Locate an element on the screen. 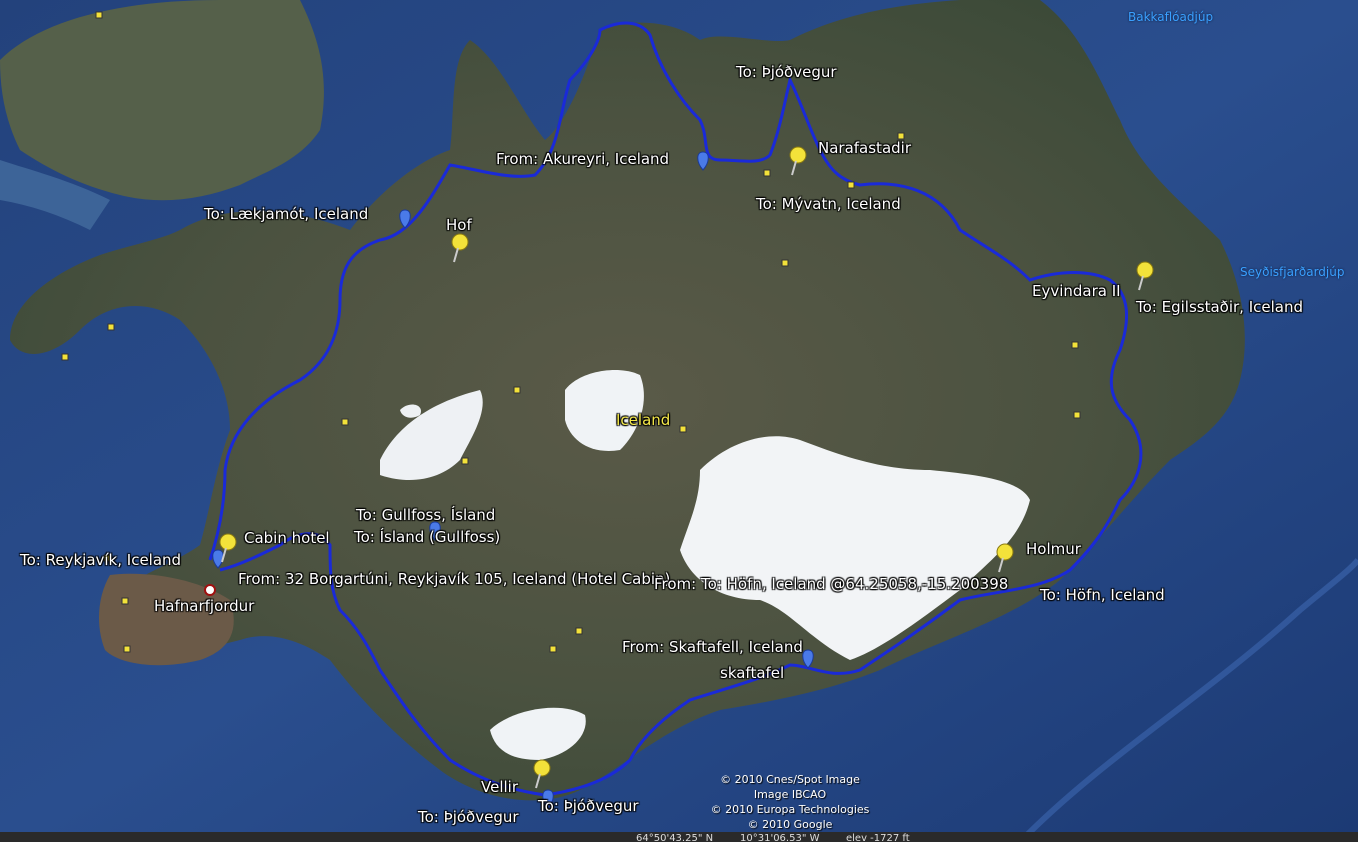  label-to-laekjamot: To: Lækjamót, Iceland is located at coordinates (286, 214).